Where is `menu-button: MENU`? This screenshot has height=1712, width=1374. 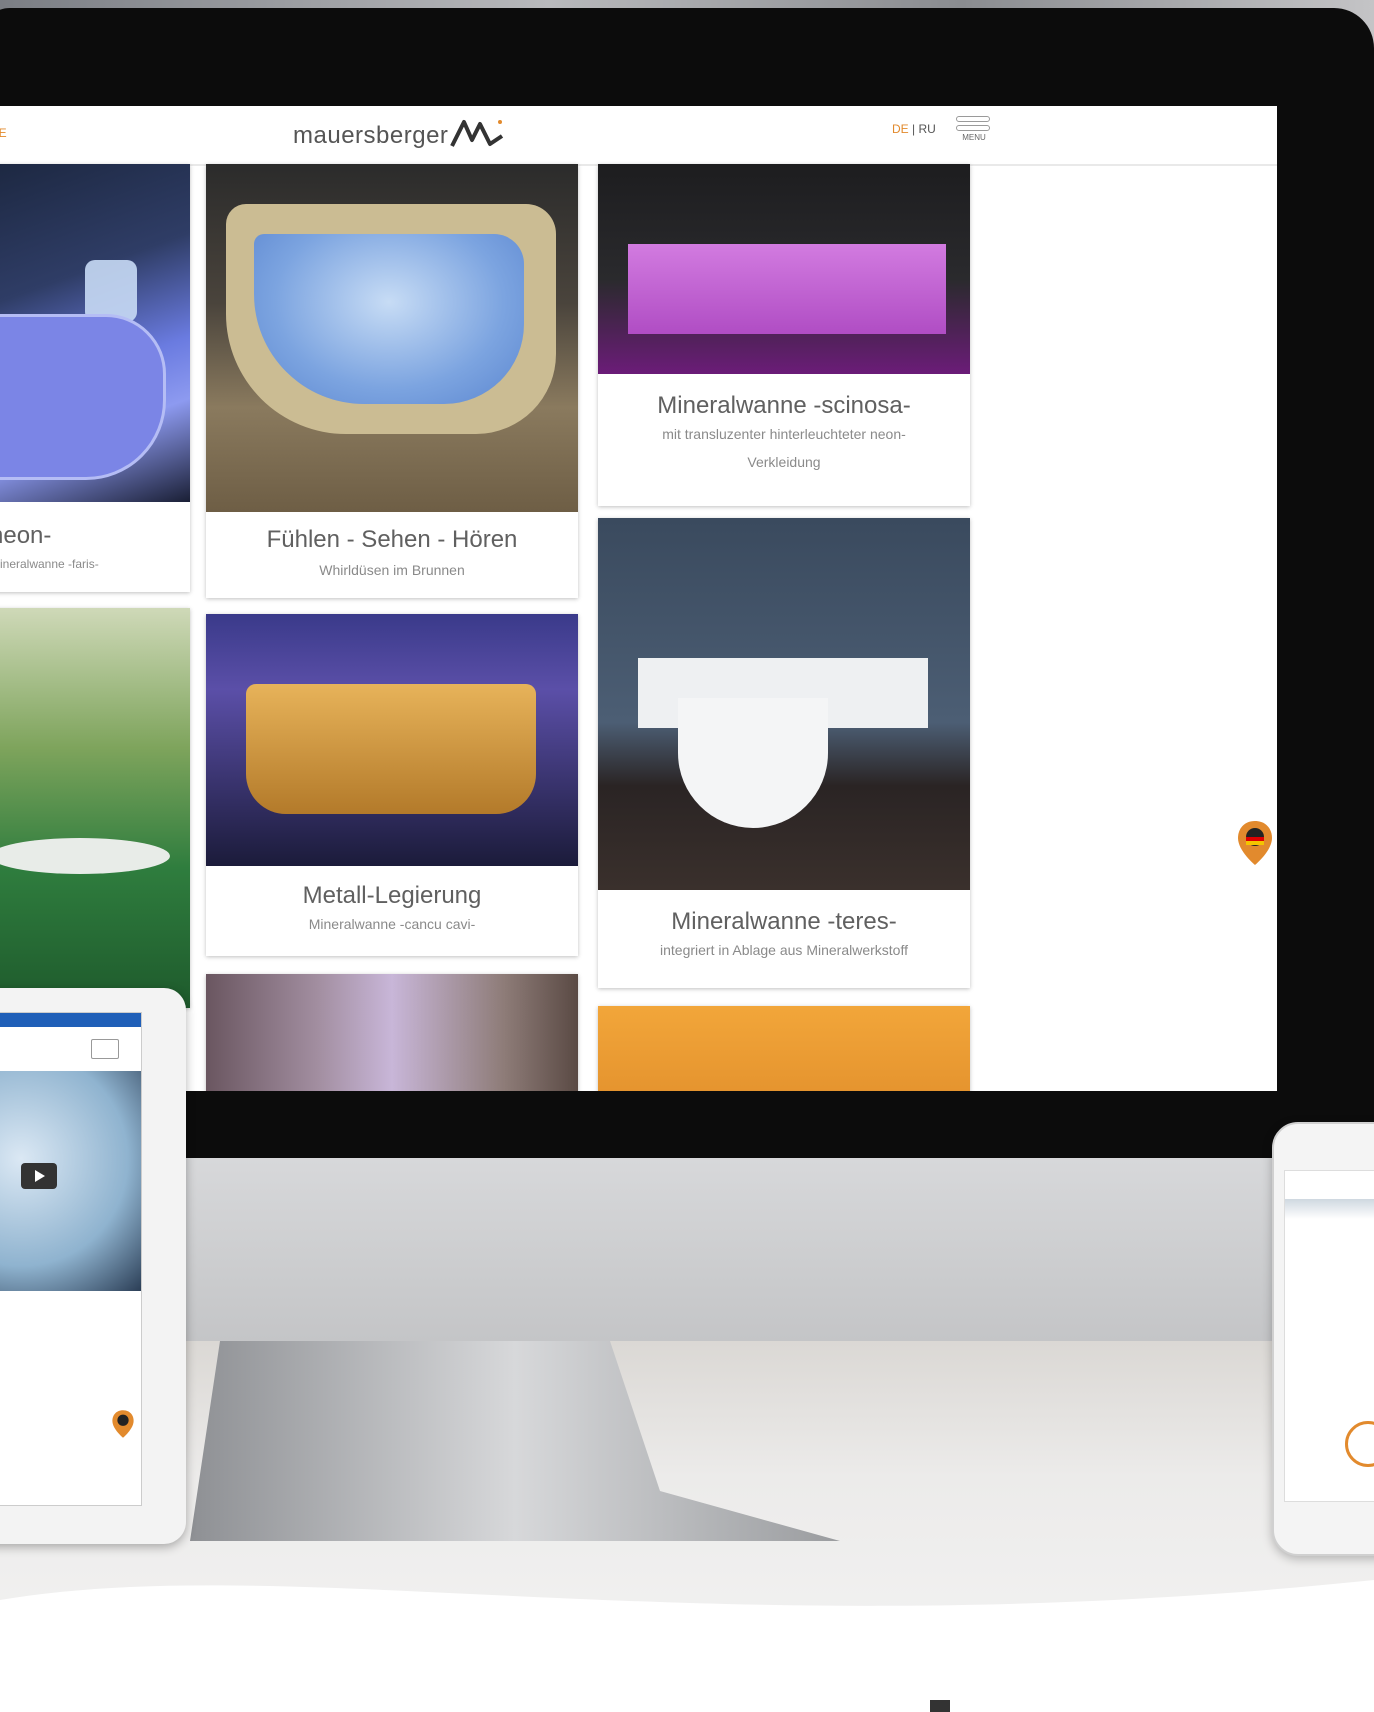
menu-button: MENU is located at coordinates (974, 134).